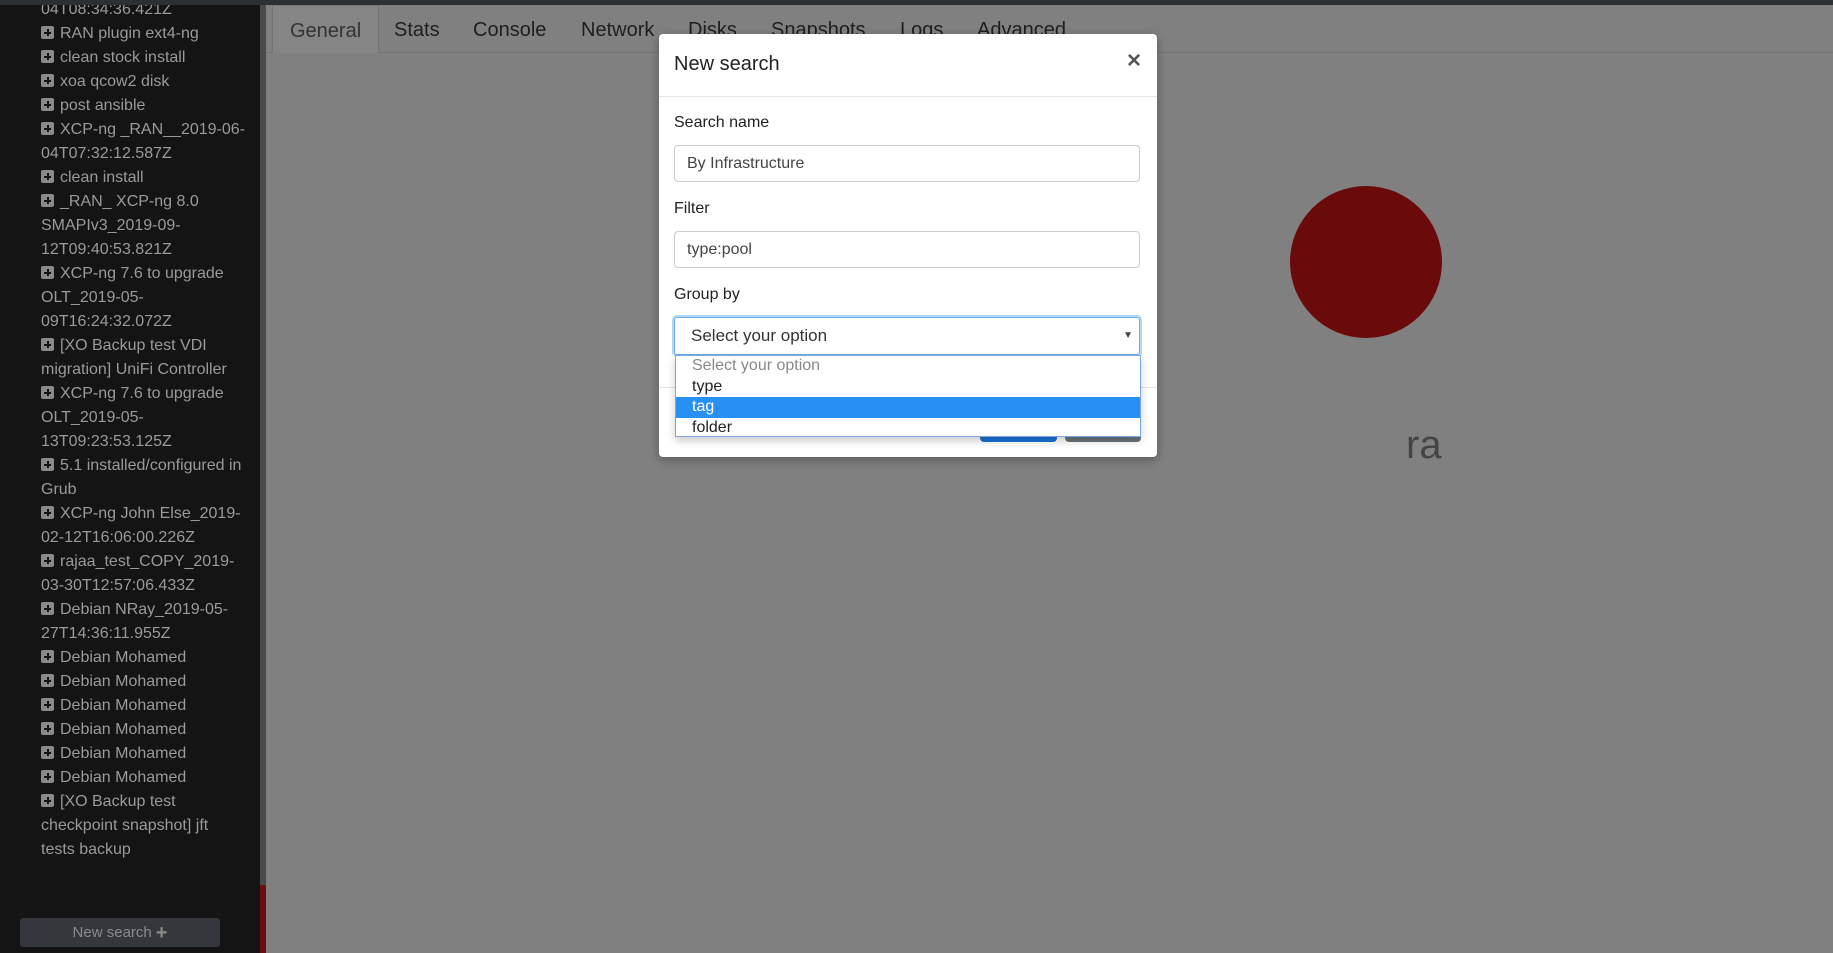  Describe the element at coordinates (103, 105) in the screenshot. I see `saved-search-label: post ansible` at that location.